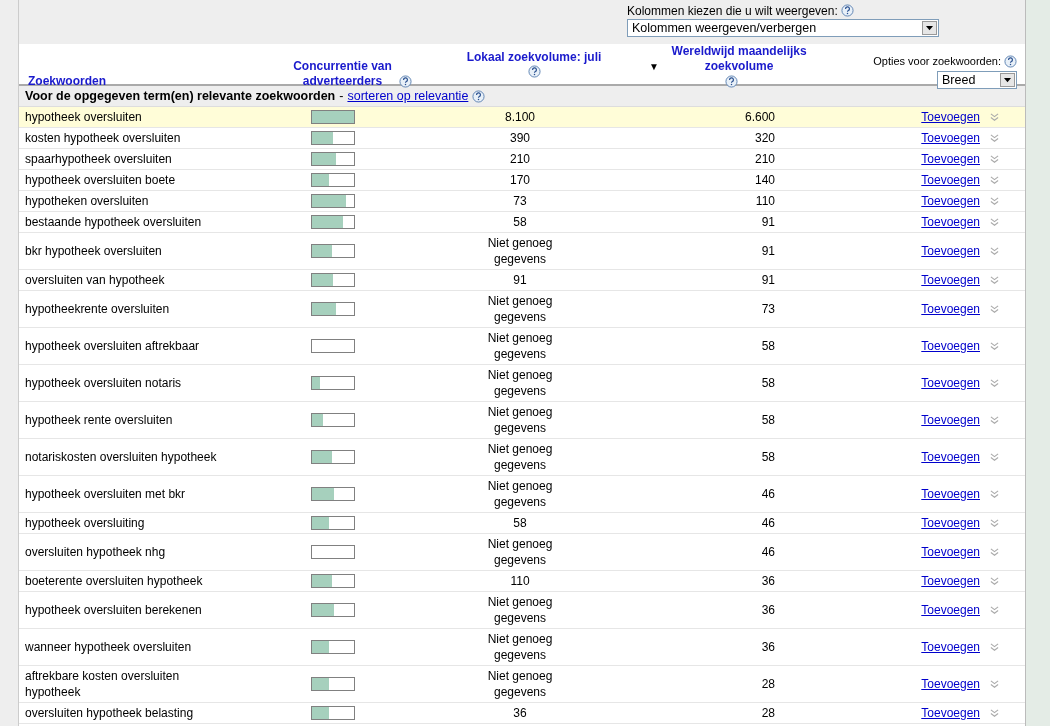 This screenshot has height=726, width=1050. Describe the element at coordinates (520, 581) in the screenshot. I see `local-volume-cell-text: 110` at that location.